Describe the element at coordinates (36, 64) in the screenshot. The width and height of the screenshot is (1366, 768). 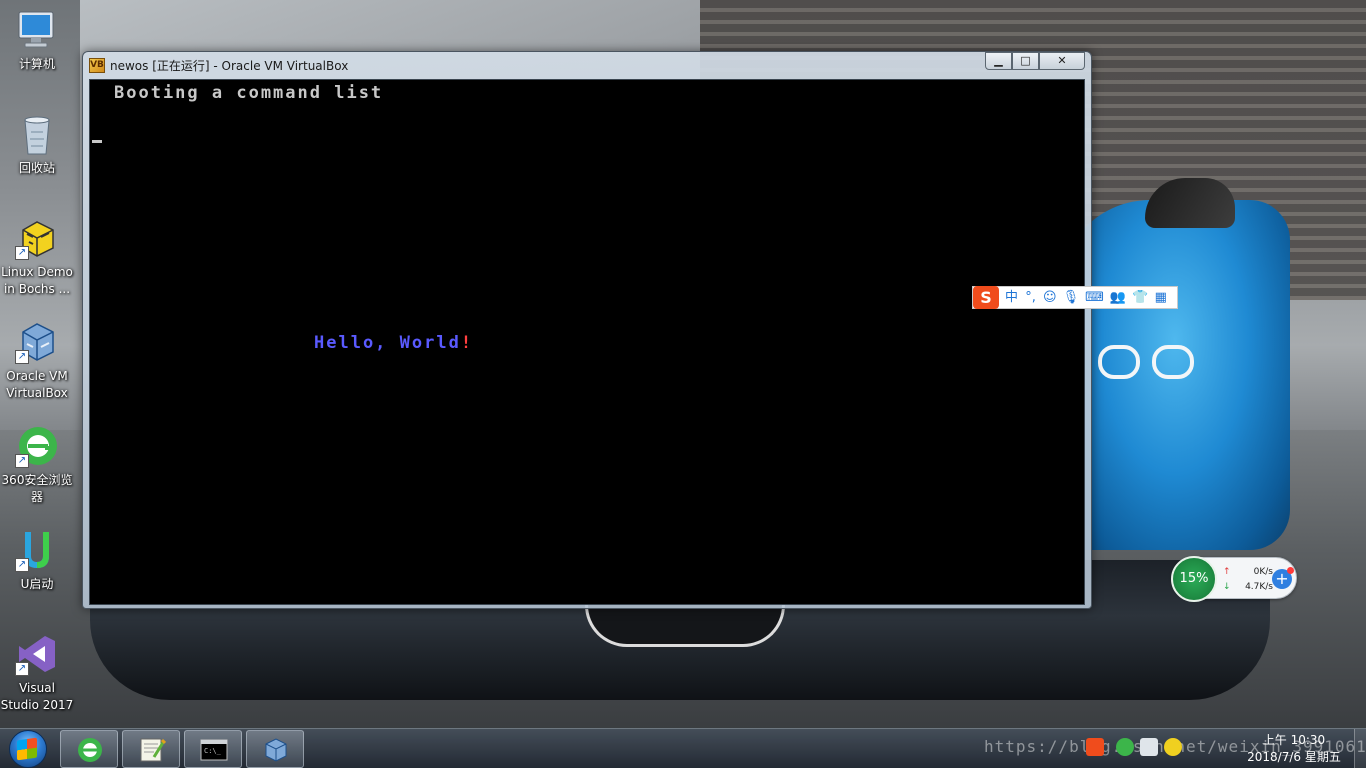
I see `desktop-icon-label: 计算机` at that location.